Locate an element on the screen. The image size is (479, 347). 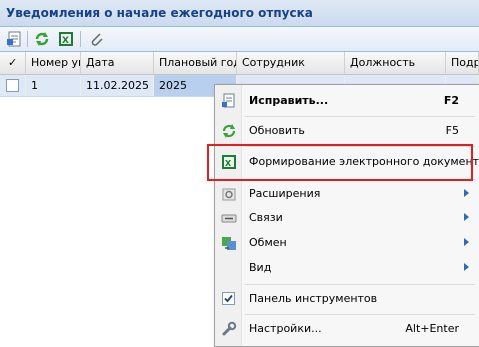
gear-icon is located at coordinates (229, 194).